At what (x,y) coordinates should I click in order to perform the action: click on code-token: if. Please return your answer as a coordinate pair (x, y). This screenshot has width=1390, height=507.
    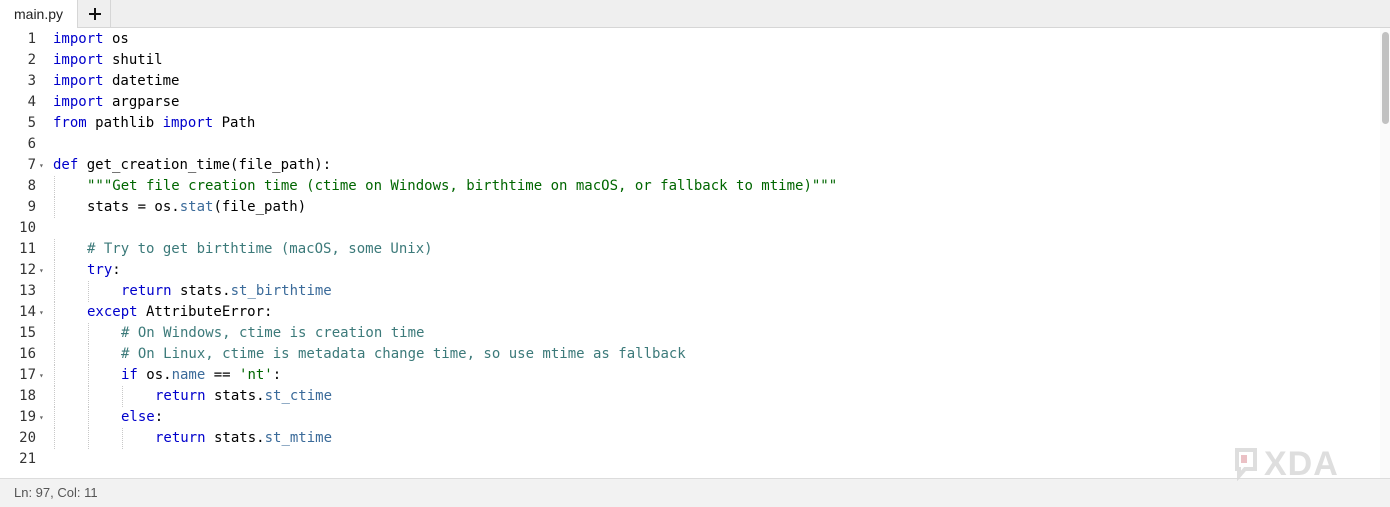
    Looking at the image, I should click on (129, 375).